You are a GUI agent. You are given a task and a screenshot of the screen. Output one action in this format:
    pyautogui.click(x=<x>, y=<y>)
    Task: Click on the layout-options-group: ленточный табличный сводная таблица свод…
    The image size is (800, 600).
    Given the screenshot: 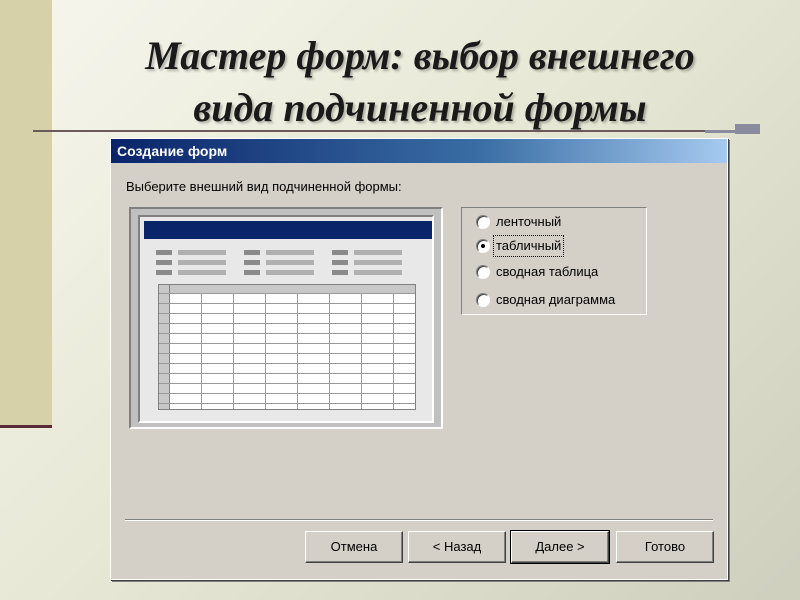 What is the action you would take?
    pyautogui.click(x=554, y=261)
    